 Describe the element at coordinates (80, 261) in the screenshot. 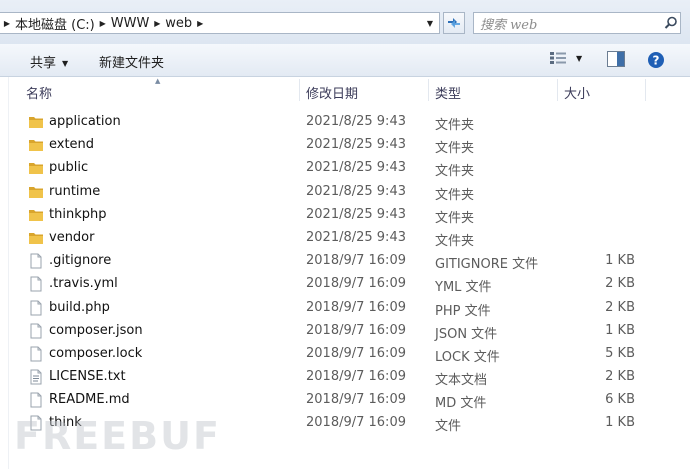

I see `file-name: .gitignore` at that location.